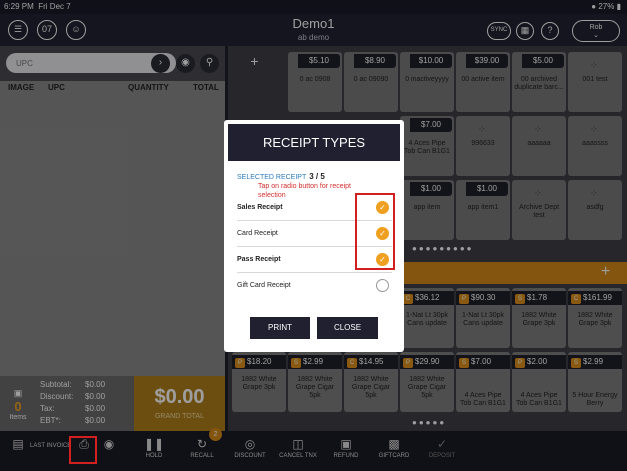  What do you see at coordinates (317, 176) in the screenshot?
I see `selected-receipt-count: 3 / 5` at bounding box center [317, 176].